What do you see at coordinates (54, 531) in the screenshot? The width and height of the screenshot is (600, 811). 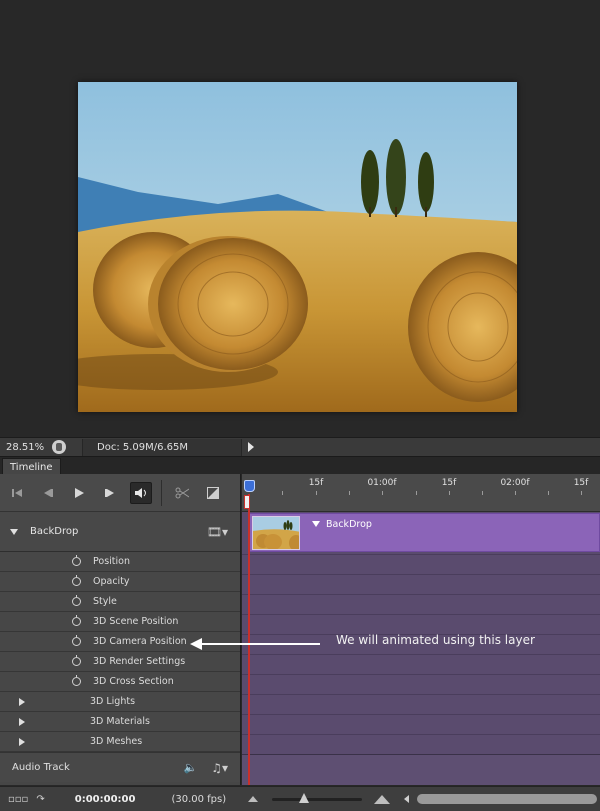 I see `layer-name: BackDrop` at bounding box center [54, 531].